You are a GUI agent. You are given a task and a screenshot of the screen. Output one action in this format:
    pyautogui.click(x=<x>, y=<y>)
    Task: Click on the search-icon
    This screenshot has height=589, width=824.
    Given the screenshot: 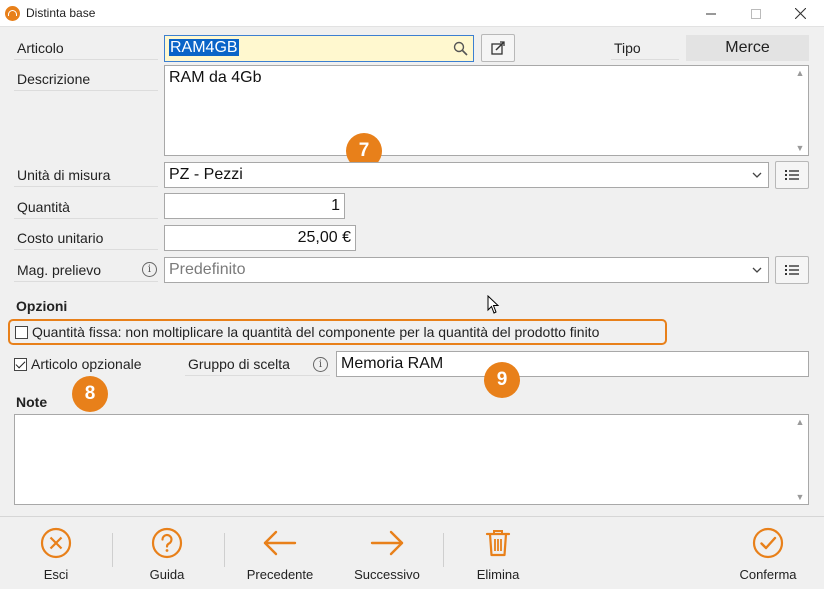 What is the action you would take?
    pyautogui.click(x=460, y=48)
    